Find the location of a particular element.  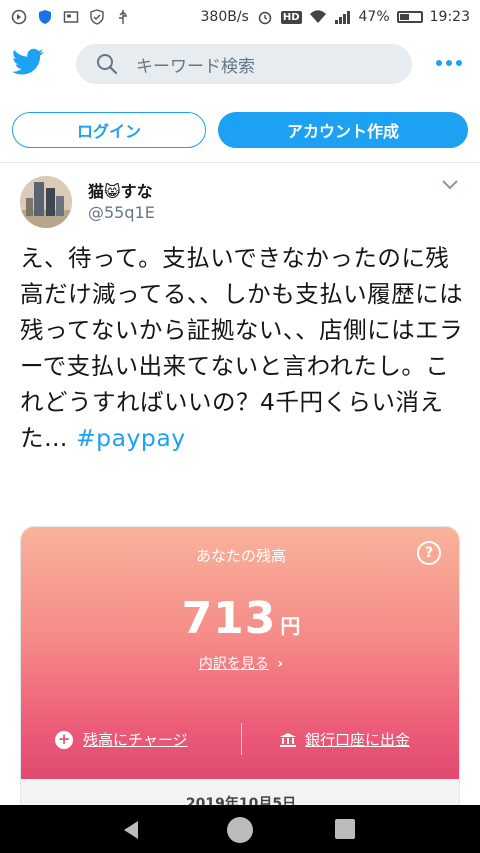

shield-icon is located at coordinates (45, 17).